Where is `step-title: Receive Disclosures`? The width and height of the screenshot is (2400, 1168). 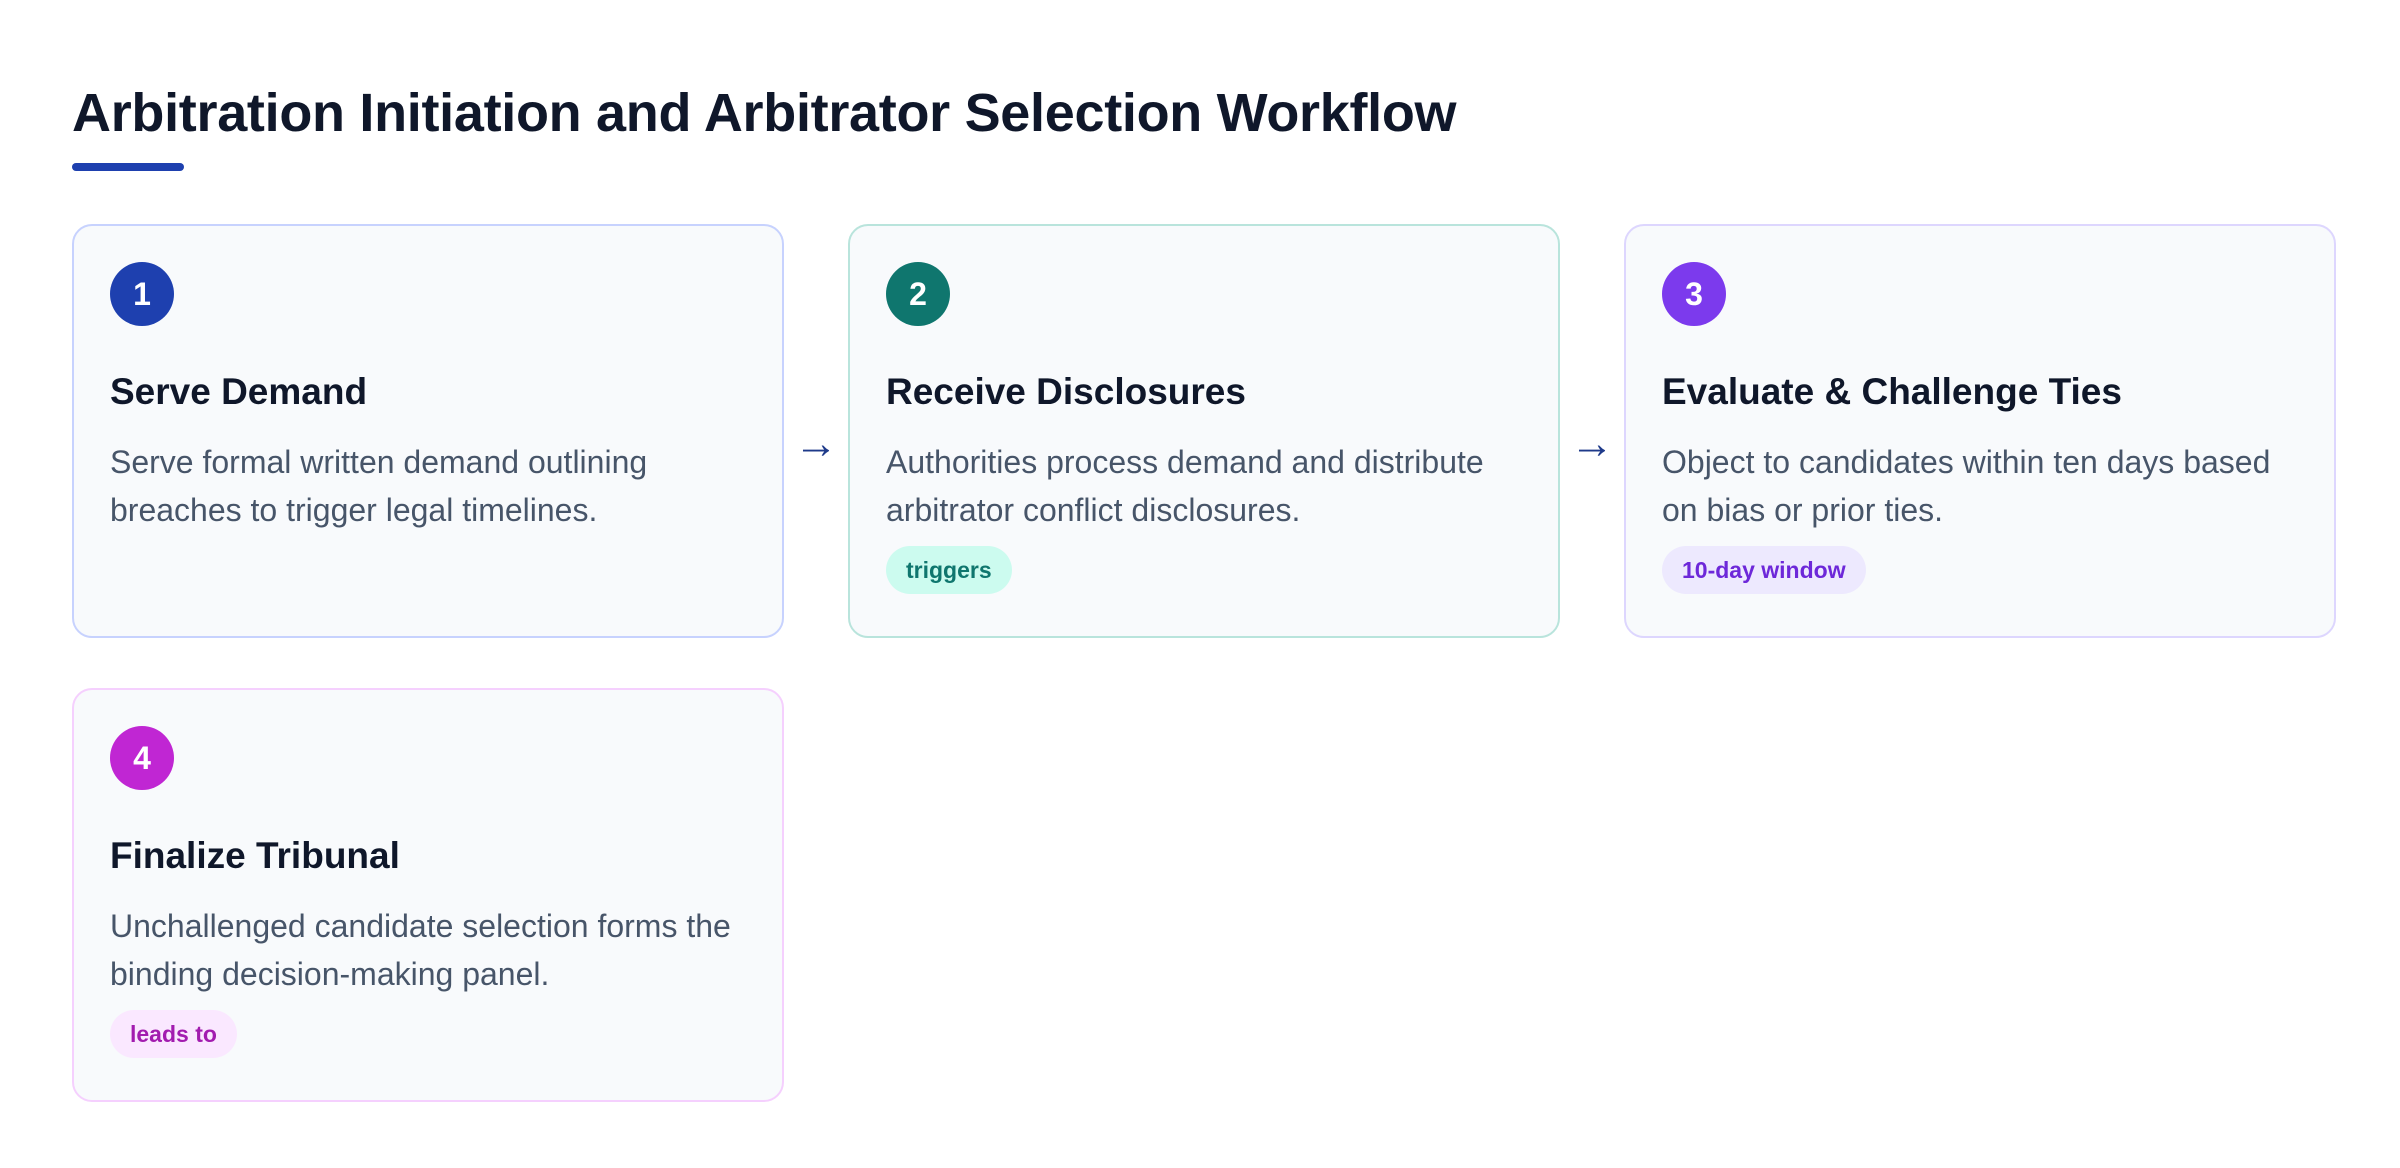 step-title: Receive Disclosures is located at coordinates (1066, 391).